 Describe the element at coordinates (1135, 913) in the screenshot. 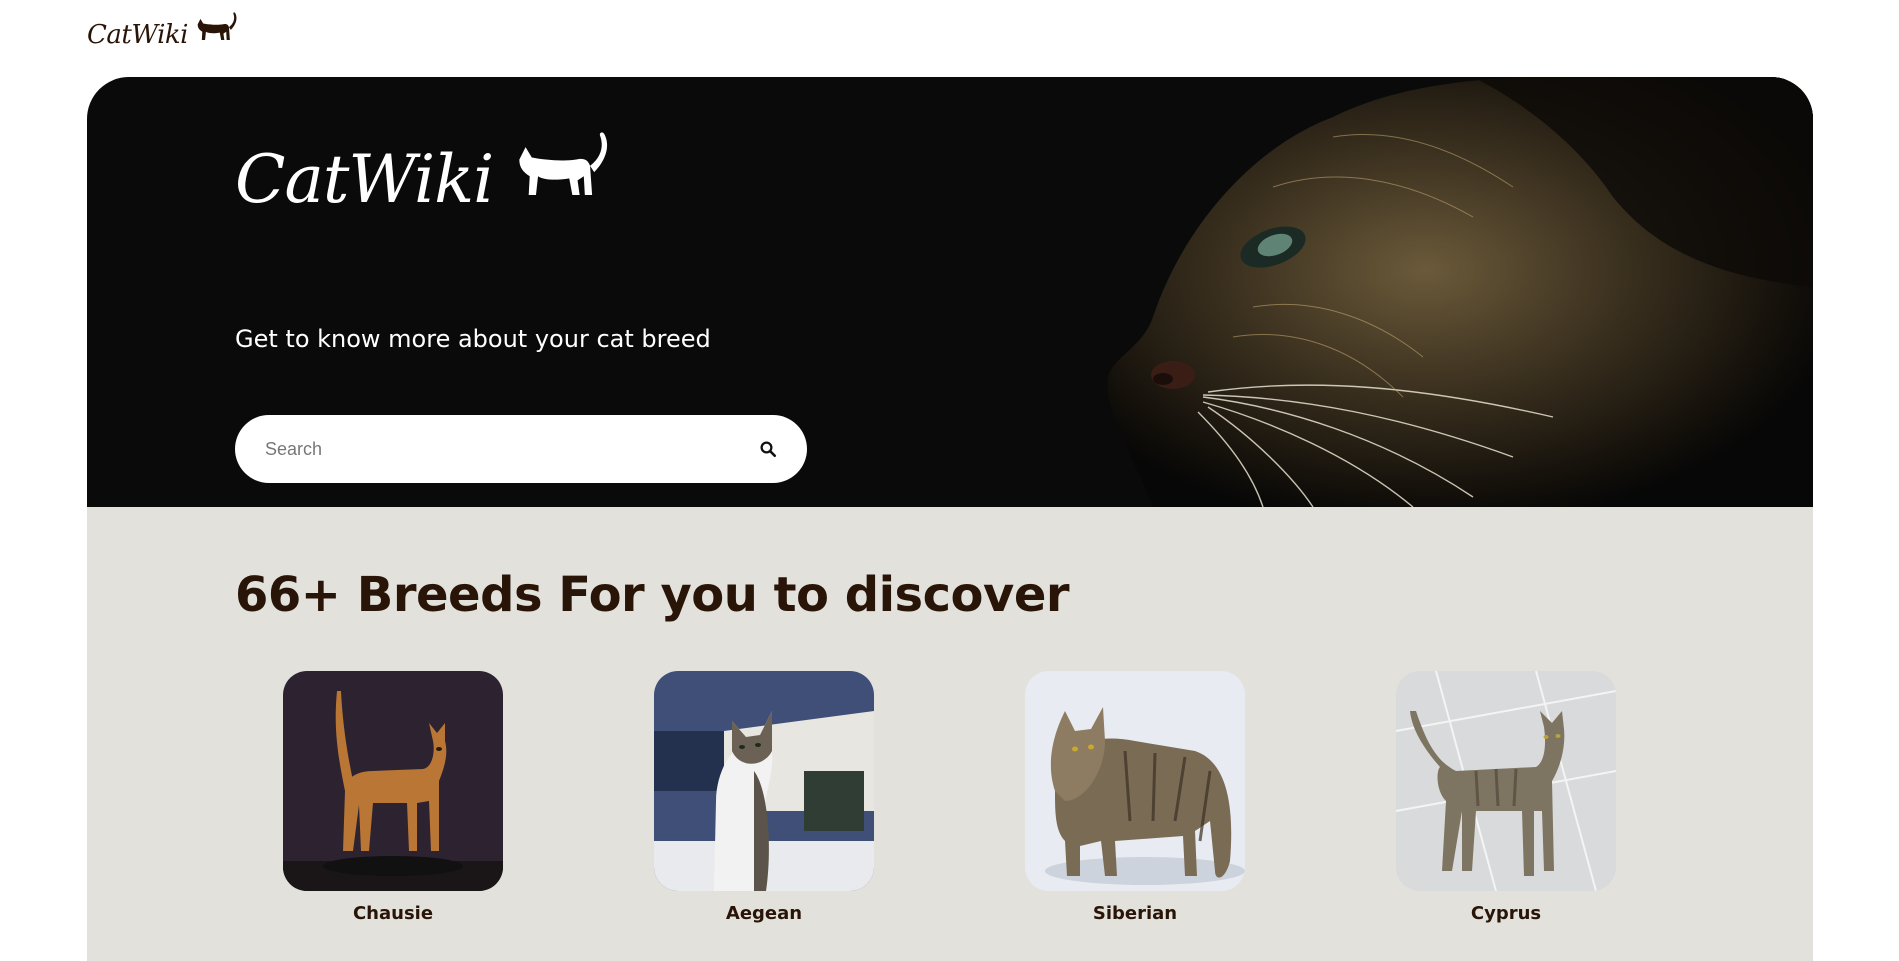

I see `breed-name: Siberian` at that location.